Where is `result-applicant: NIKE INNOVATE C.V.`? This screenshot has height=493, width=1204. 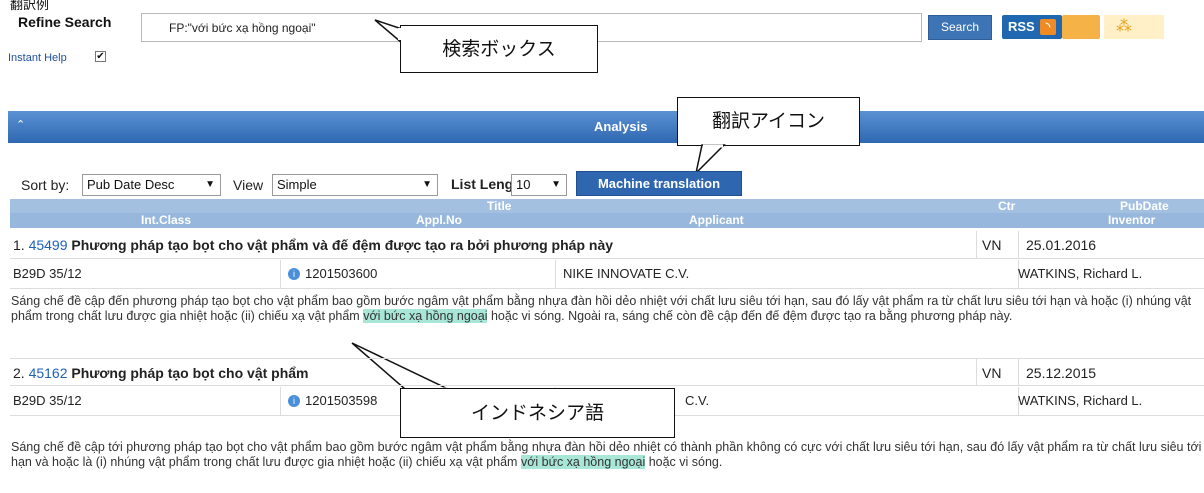
result-applicant: NIKE INNOVATE C.V. is located at coordinates (626, 273).